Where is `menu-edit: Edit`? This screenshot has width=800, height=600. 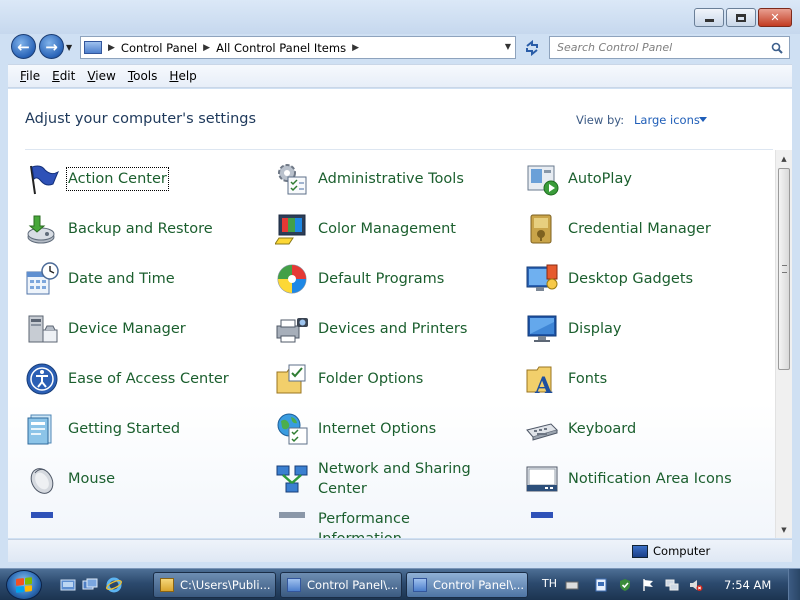
menu-edit: Edit is located at coordinates (63, 76).